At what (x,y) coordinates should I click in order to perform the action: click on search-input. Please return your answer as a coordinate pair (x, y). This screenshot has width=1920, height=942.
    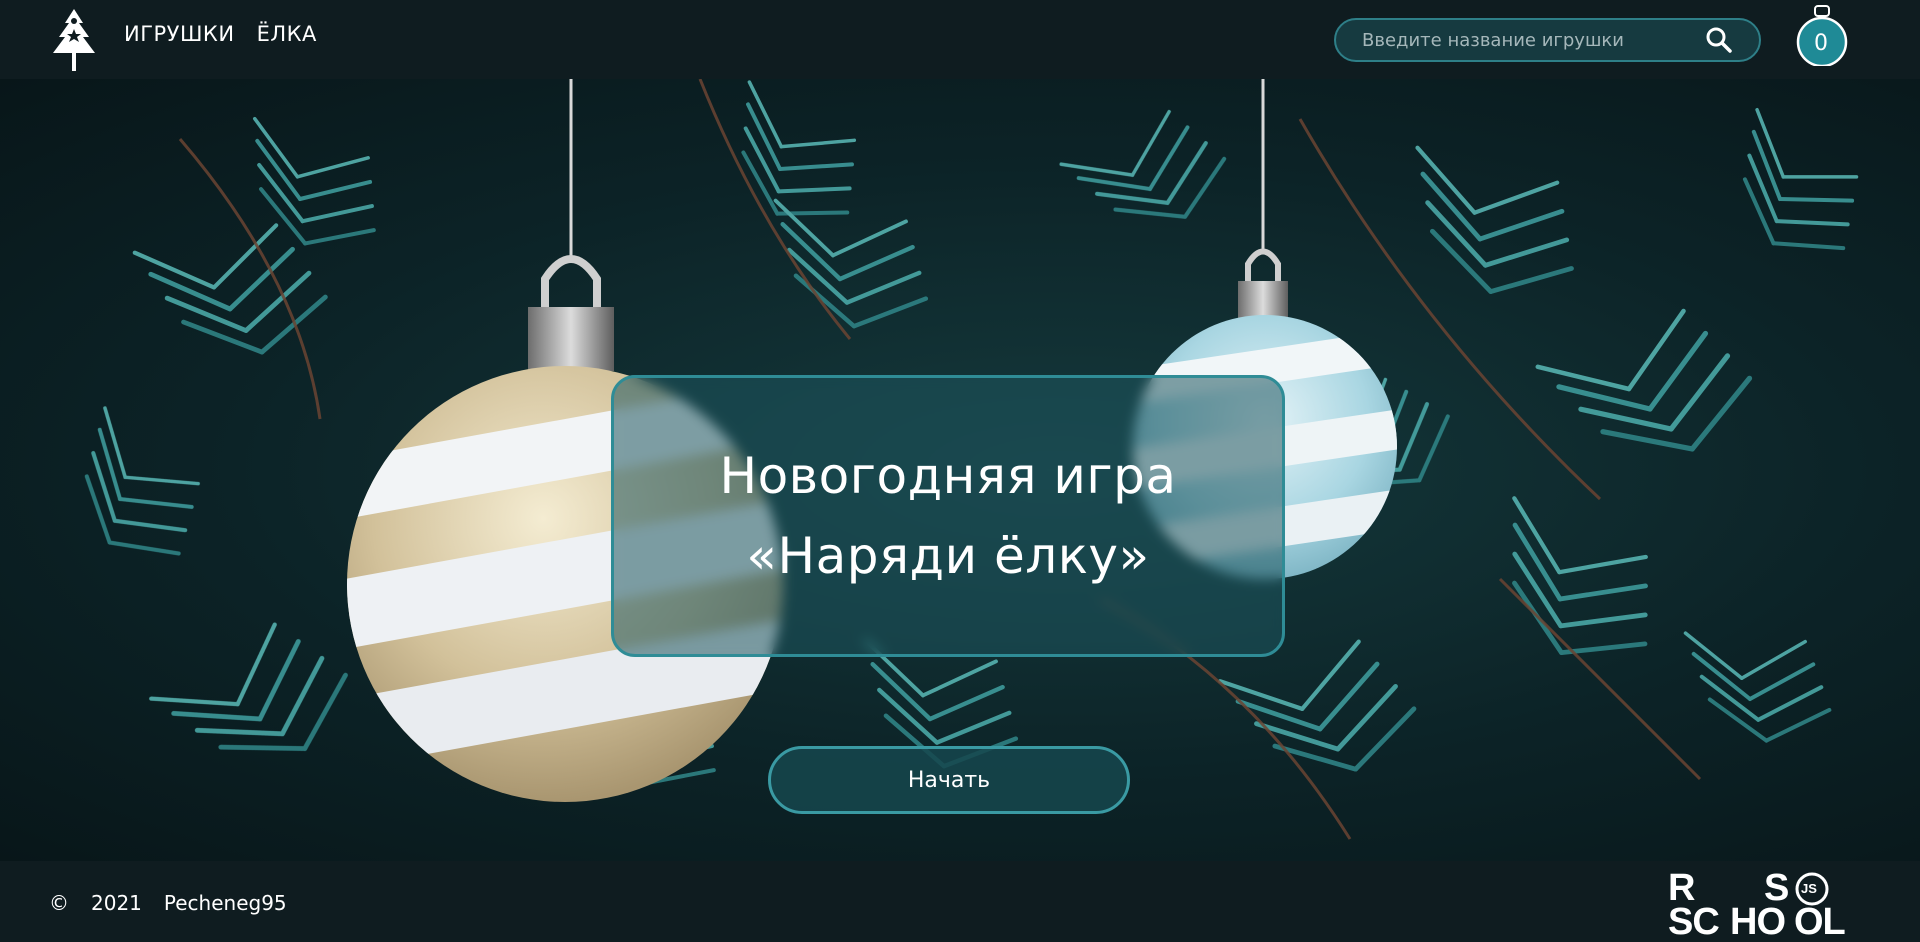
    Looking at the image, I should click on (1520, 40).